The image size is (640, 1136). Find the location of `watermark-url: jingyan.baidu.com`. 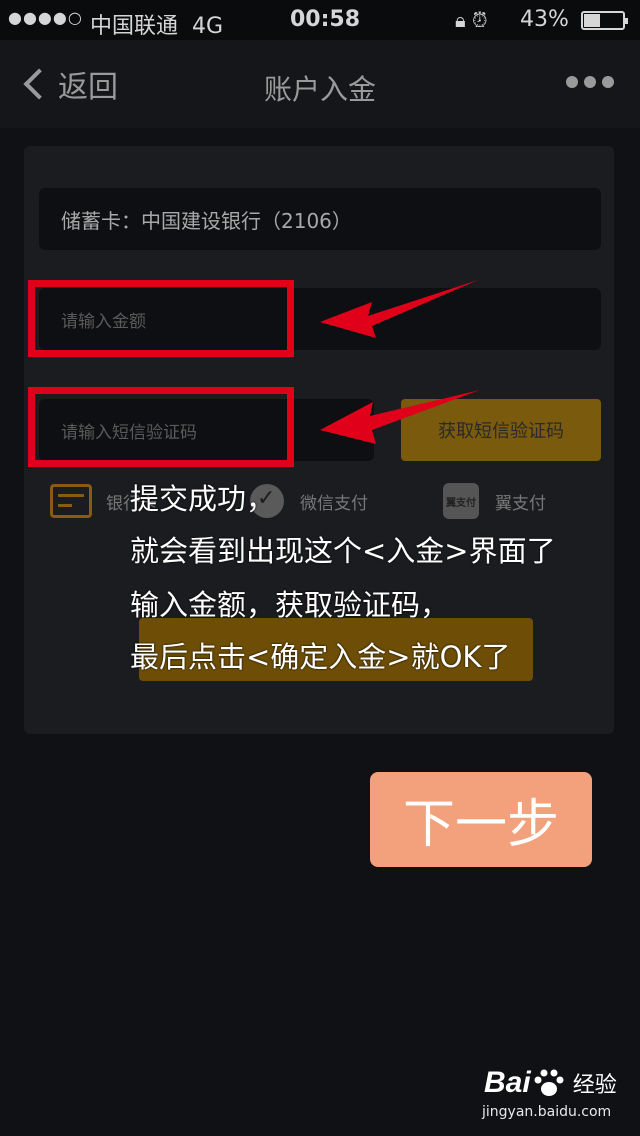

watermark-url: jingyan.baidu.com is located at coordinates (547, 1112).